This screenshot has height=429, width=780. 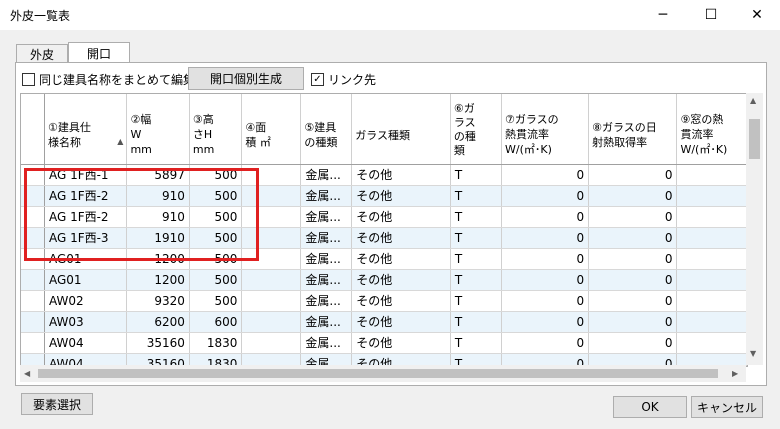 What do you see at coordinates (216, 322) in the screenshot?
I see `cell-height: 600` at bounding box center [216, 322].